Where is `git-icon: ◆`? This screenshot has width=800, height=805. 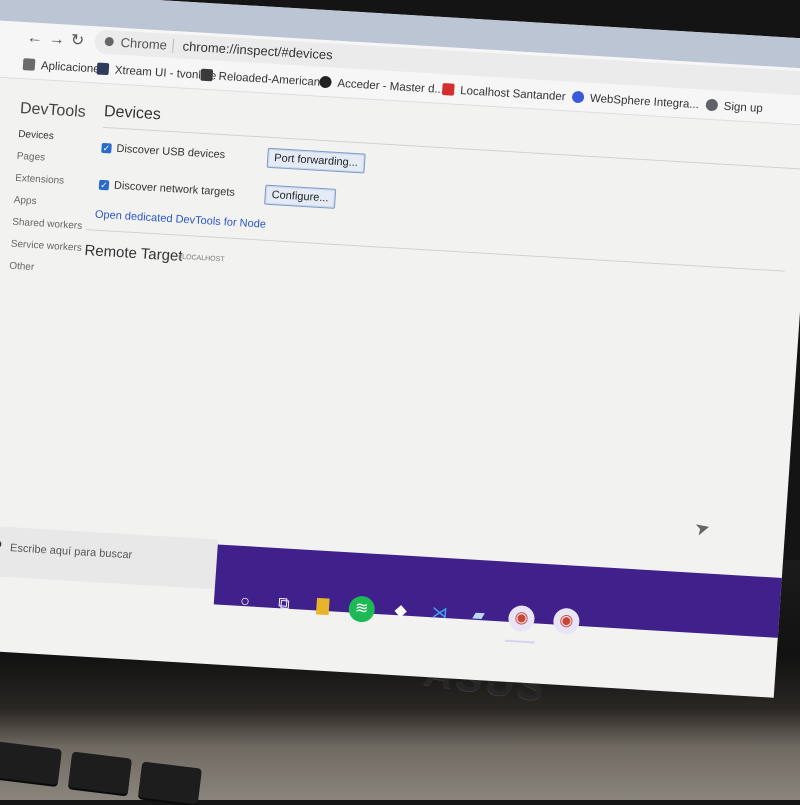
git-icon: ◆ is located at coordinates (401, 611).